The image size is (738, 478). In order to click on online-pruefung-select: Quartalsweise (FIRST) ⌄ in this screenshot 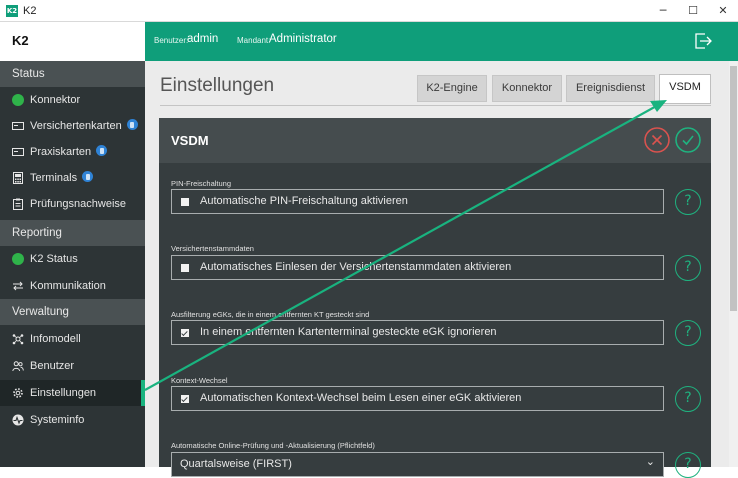, I will do `click(417, 464)`.